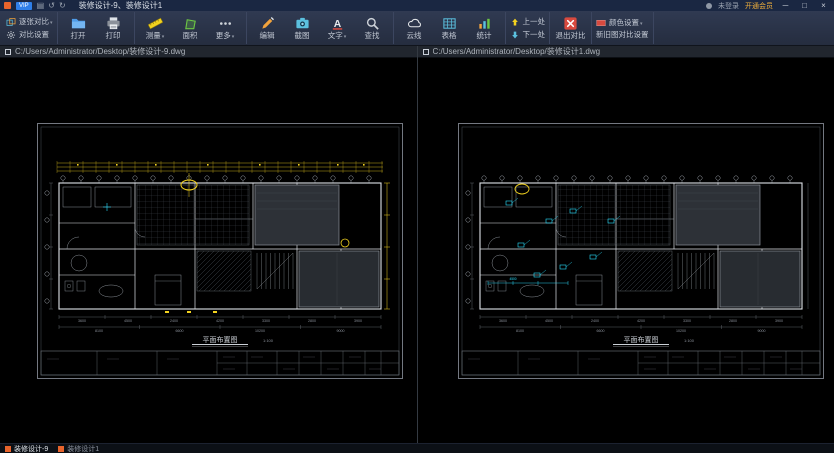 The width and height of the screenshot is (834, 453). I want to click on ribbon-button-compare: 逐张对比▾, so click(29, 22).